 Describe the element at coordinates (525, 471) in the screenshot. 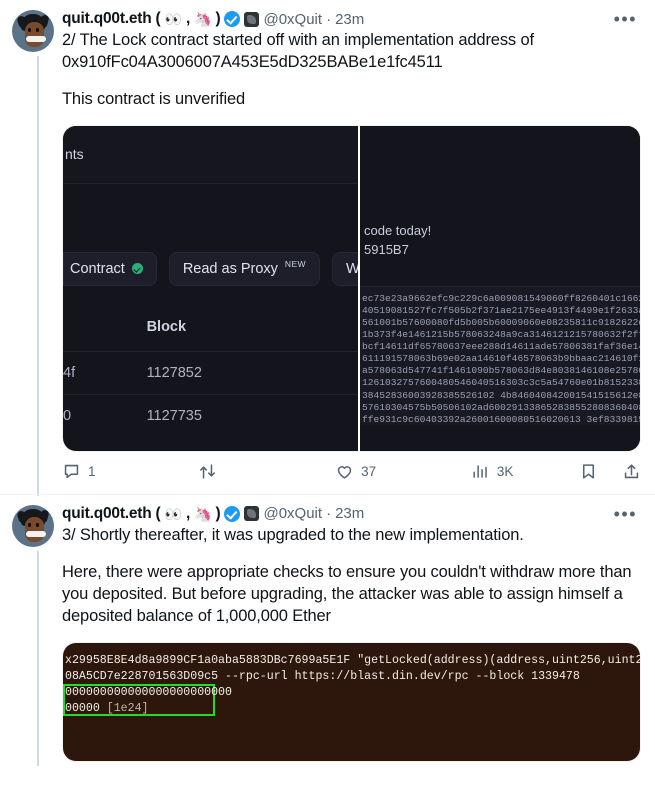

I see `views-button: 3K` at that location.